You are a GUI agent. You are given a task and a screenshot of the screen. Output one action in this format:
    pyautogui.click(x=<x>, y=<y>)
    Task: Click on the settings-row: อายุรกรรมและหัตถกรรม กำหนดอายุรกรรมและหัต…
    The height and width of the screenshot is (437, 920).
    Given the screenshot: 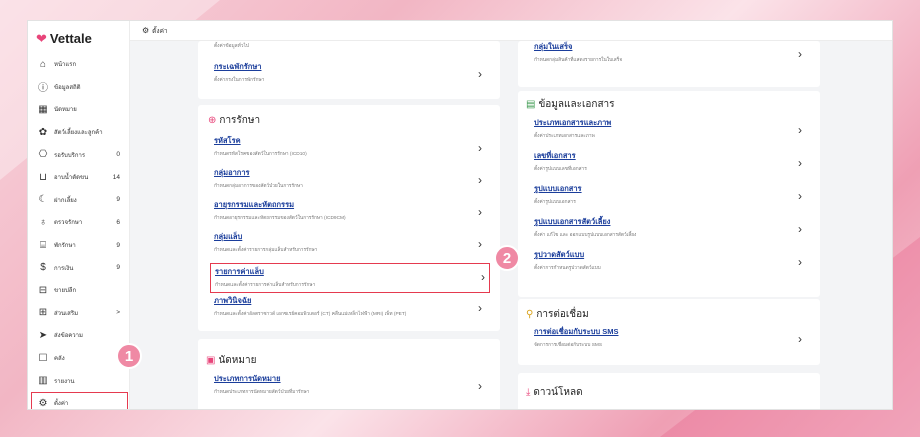 What is the action you would take?
    pyautogui.click(x=350, y=214)
    